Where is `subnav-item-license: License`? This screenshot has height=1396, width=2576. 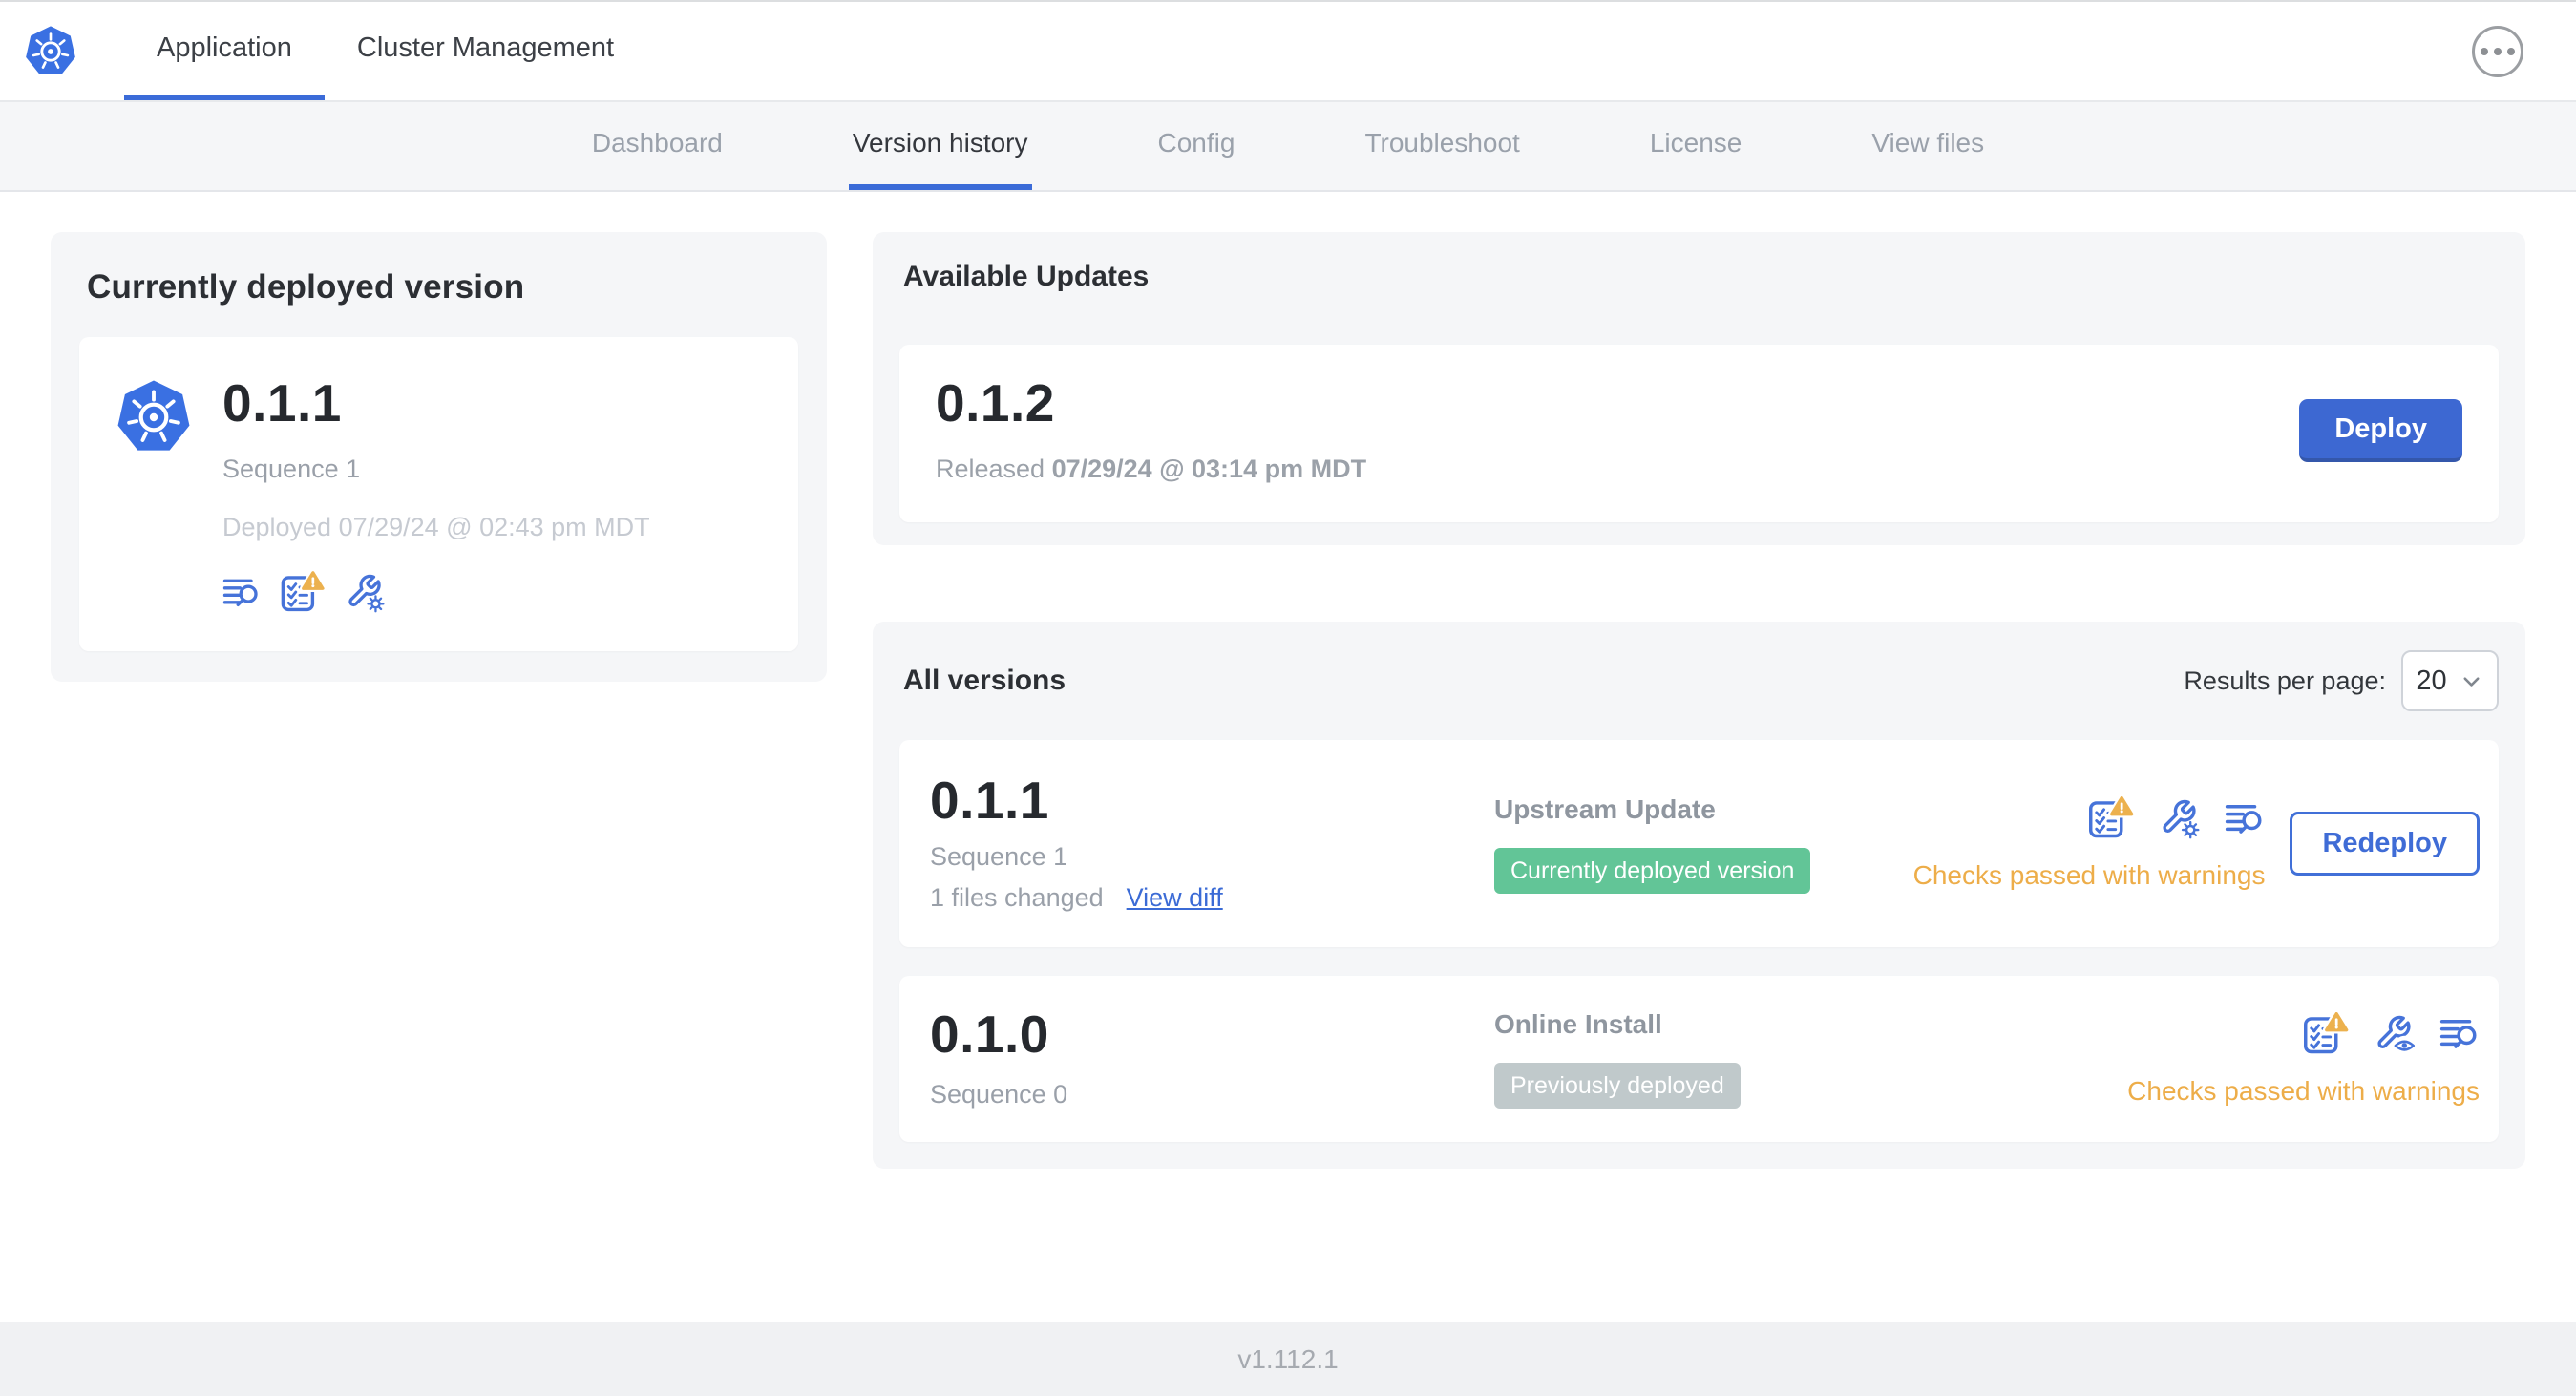 subnav-item-license: License is located at coordinates (1696, 146).